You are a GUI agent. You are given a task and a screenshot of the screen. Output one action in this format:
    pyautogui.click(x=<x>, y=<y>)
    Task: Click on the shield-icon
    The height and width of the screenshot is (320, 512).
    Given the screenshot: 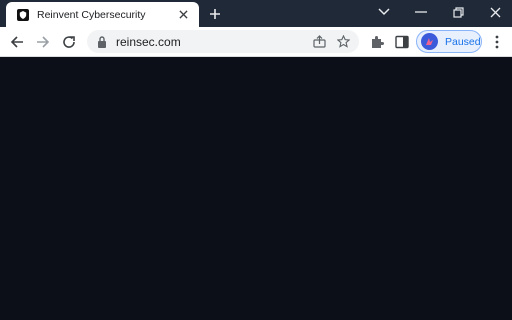 What is the action you would take?
    pyautogui.click(x=23, y=14)
    